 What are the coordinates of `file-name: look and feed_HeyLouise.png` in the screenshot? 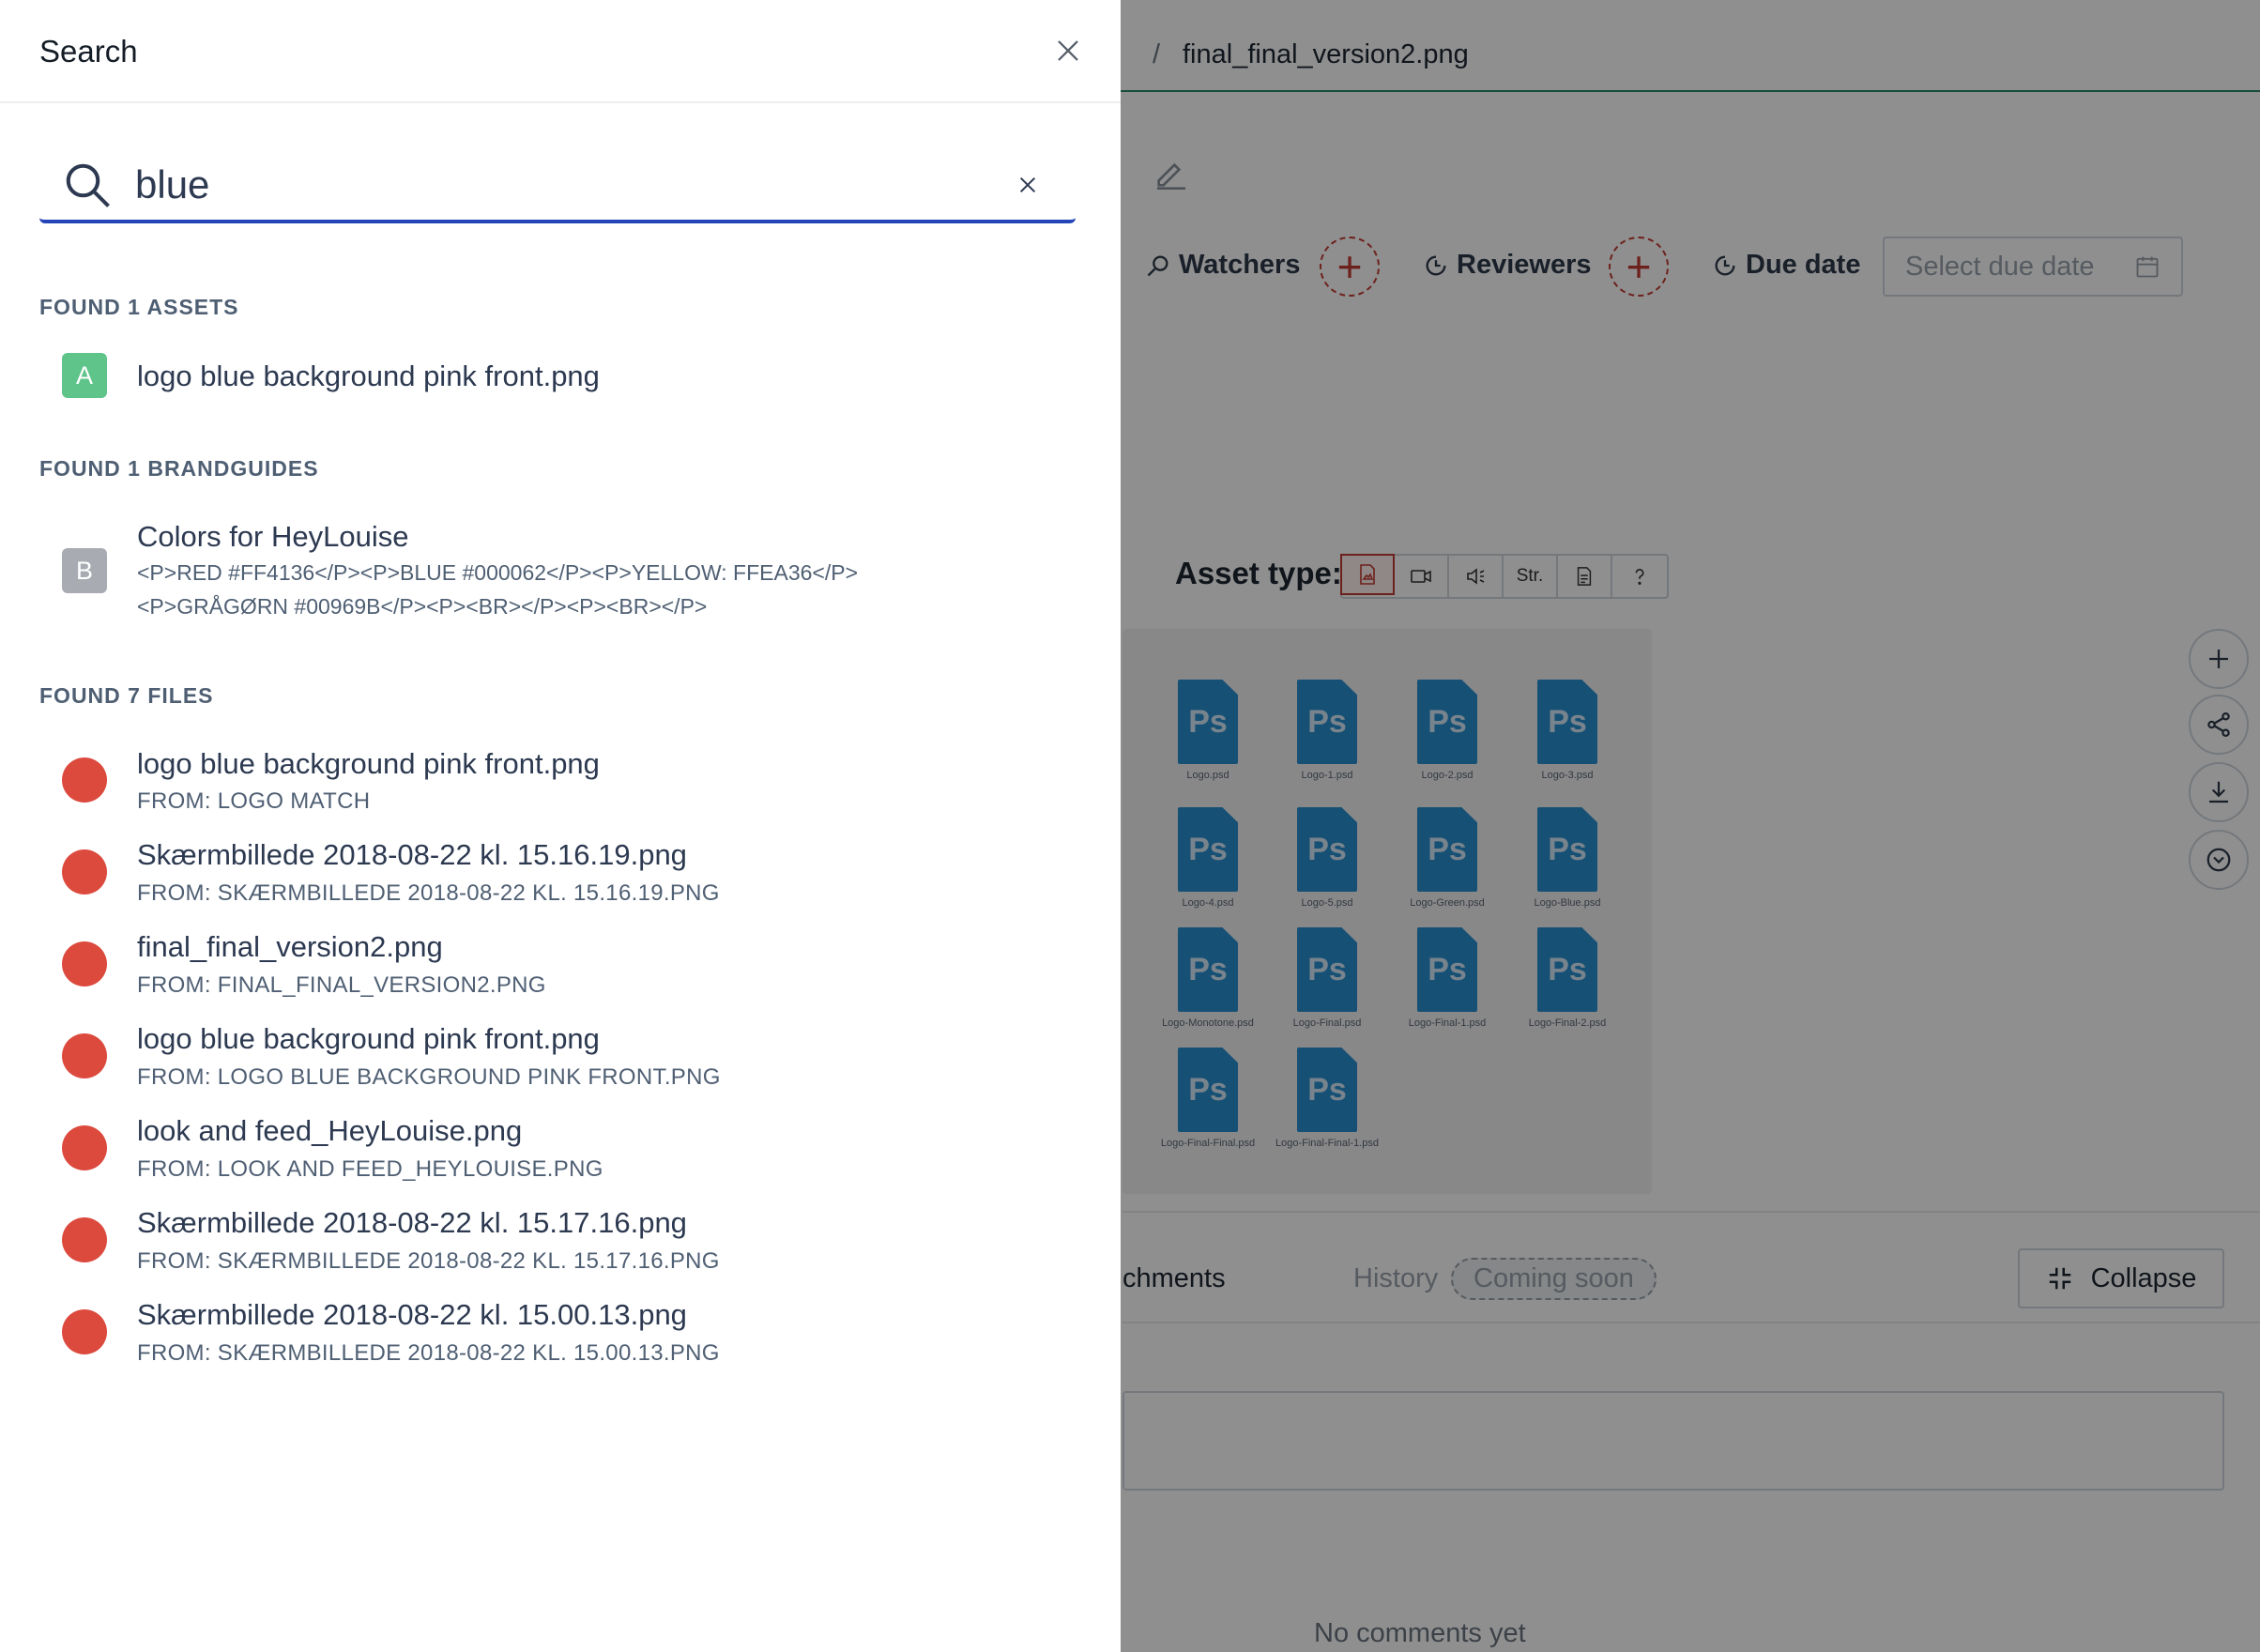 It's located at (330, 1130).